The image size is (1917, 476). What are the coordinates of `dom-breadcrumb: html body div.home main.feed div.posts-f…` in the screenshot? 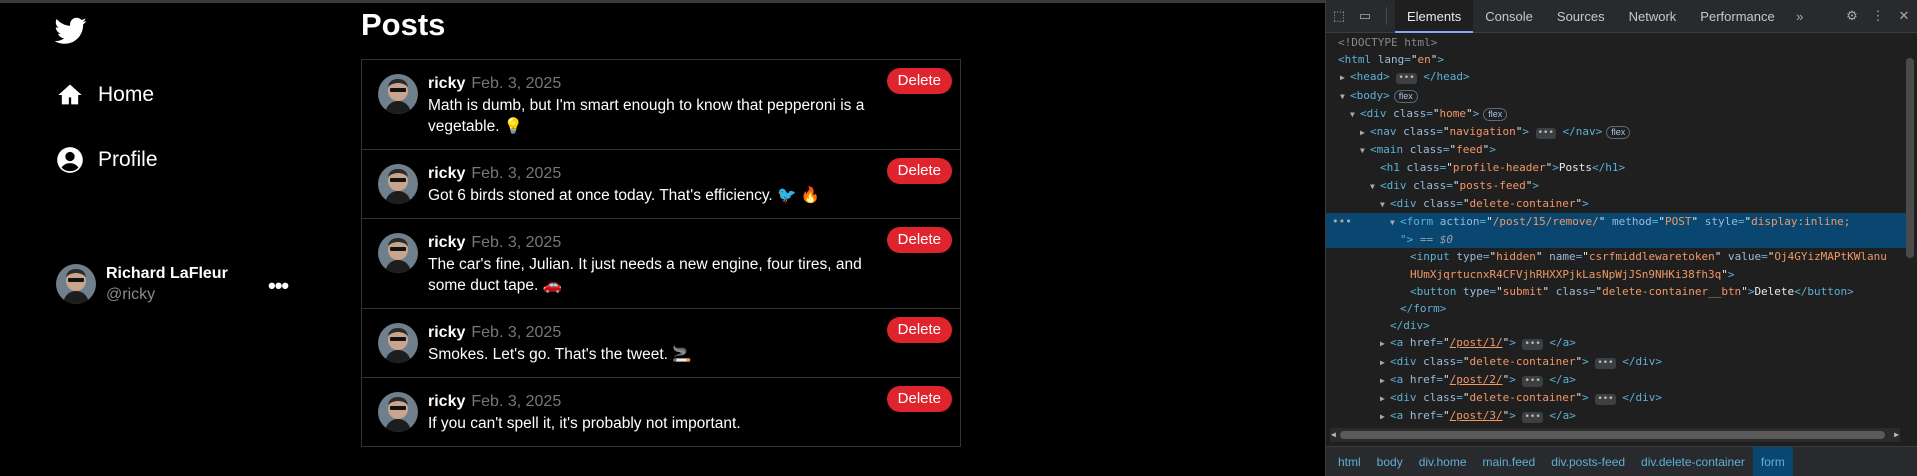 It's located at (1621, 461).